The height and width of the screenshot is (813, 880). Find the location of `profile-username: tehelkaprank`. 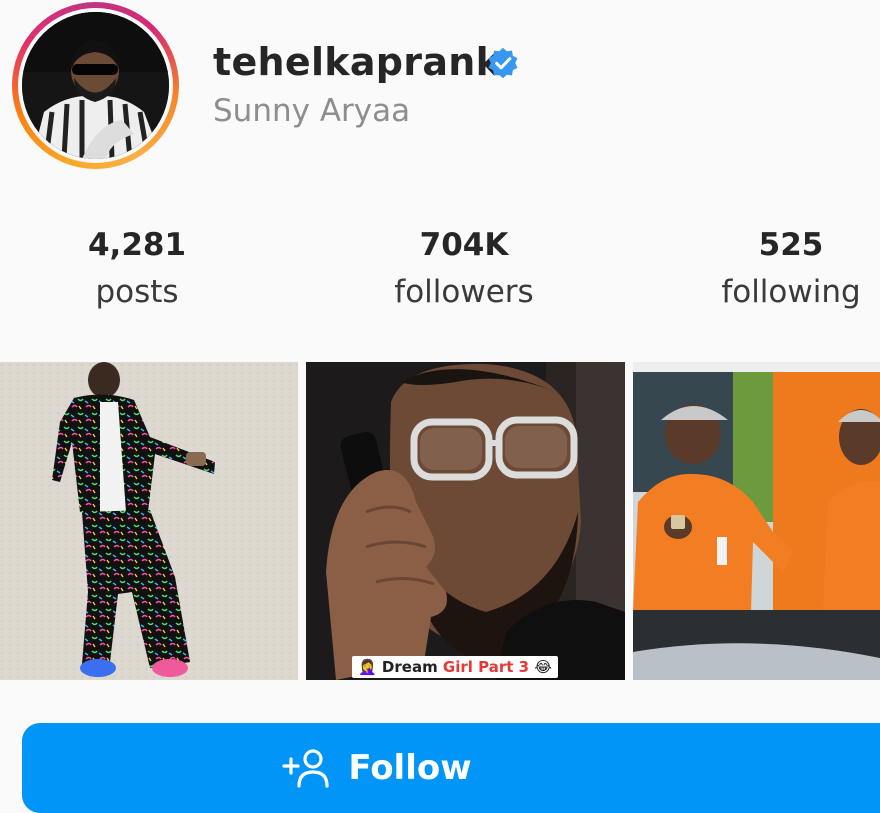

profile-username: tehelkaprank is located at coordinates (357, 62).